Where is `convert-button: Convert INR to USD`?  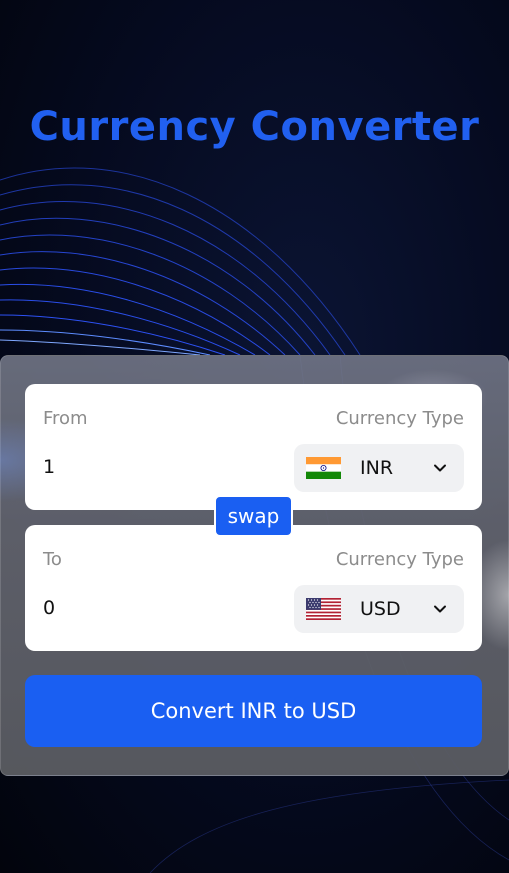
convert-button: Convert INR to USD is located at coordinates (253, 711).